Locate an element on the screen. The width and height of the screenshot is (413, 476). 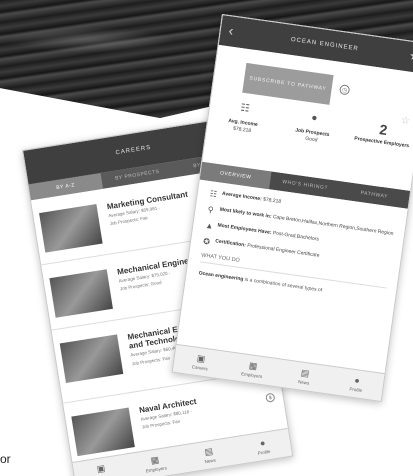
careers-title: CAREERS is located at coordinates (133, 150).